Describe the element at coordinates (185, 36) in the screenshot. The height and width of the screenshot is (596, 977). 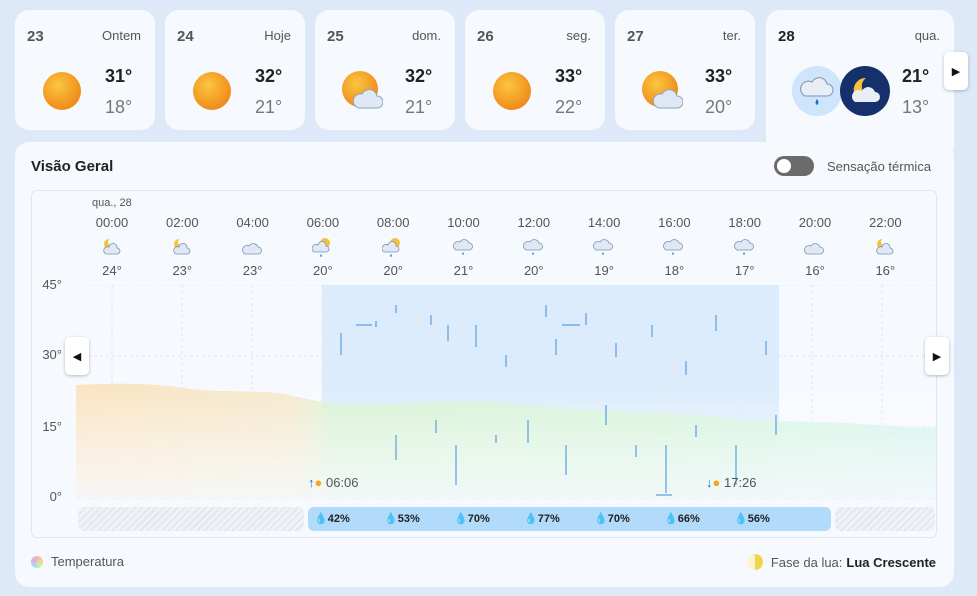
I see `day-number: 24` at that location.